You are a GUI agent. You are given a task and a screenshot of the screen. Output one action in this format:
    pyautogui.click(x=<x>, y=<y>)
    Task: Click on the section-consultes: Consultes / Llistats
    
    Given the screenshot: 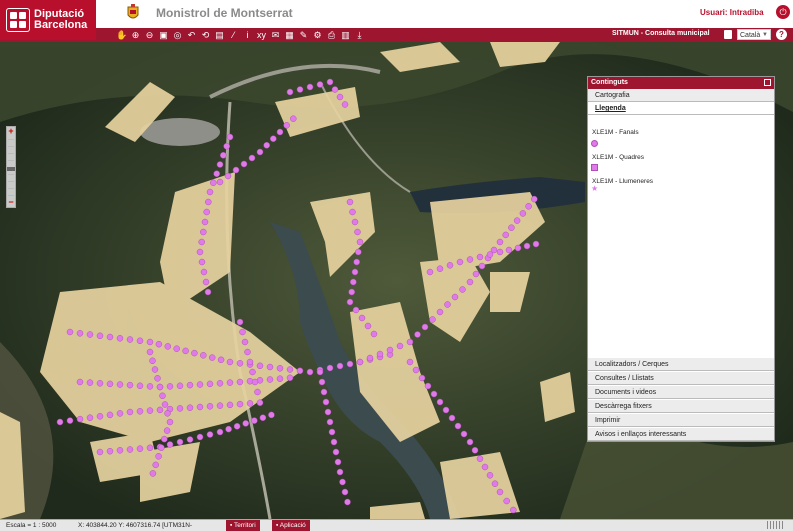 What is the action you would take?
    pyautogui.click(x=681, y=378)
    